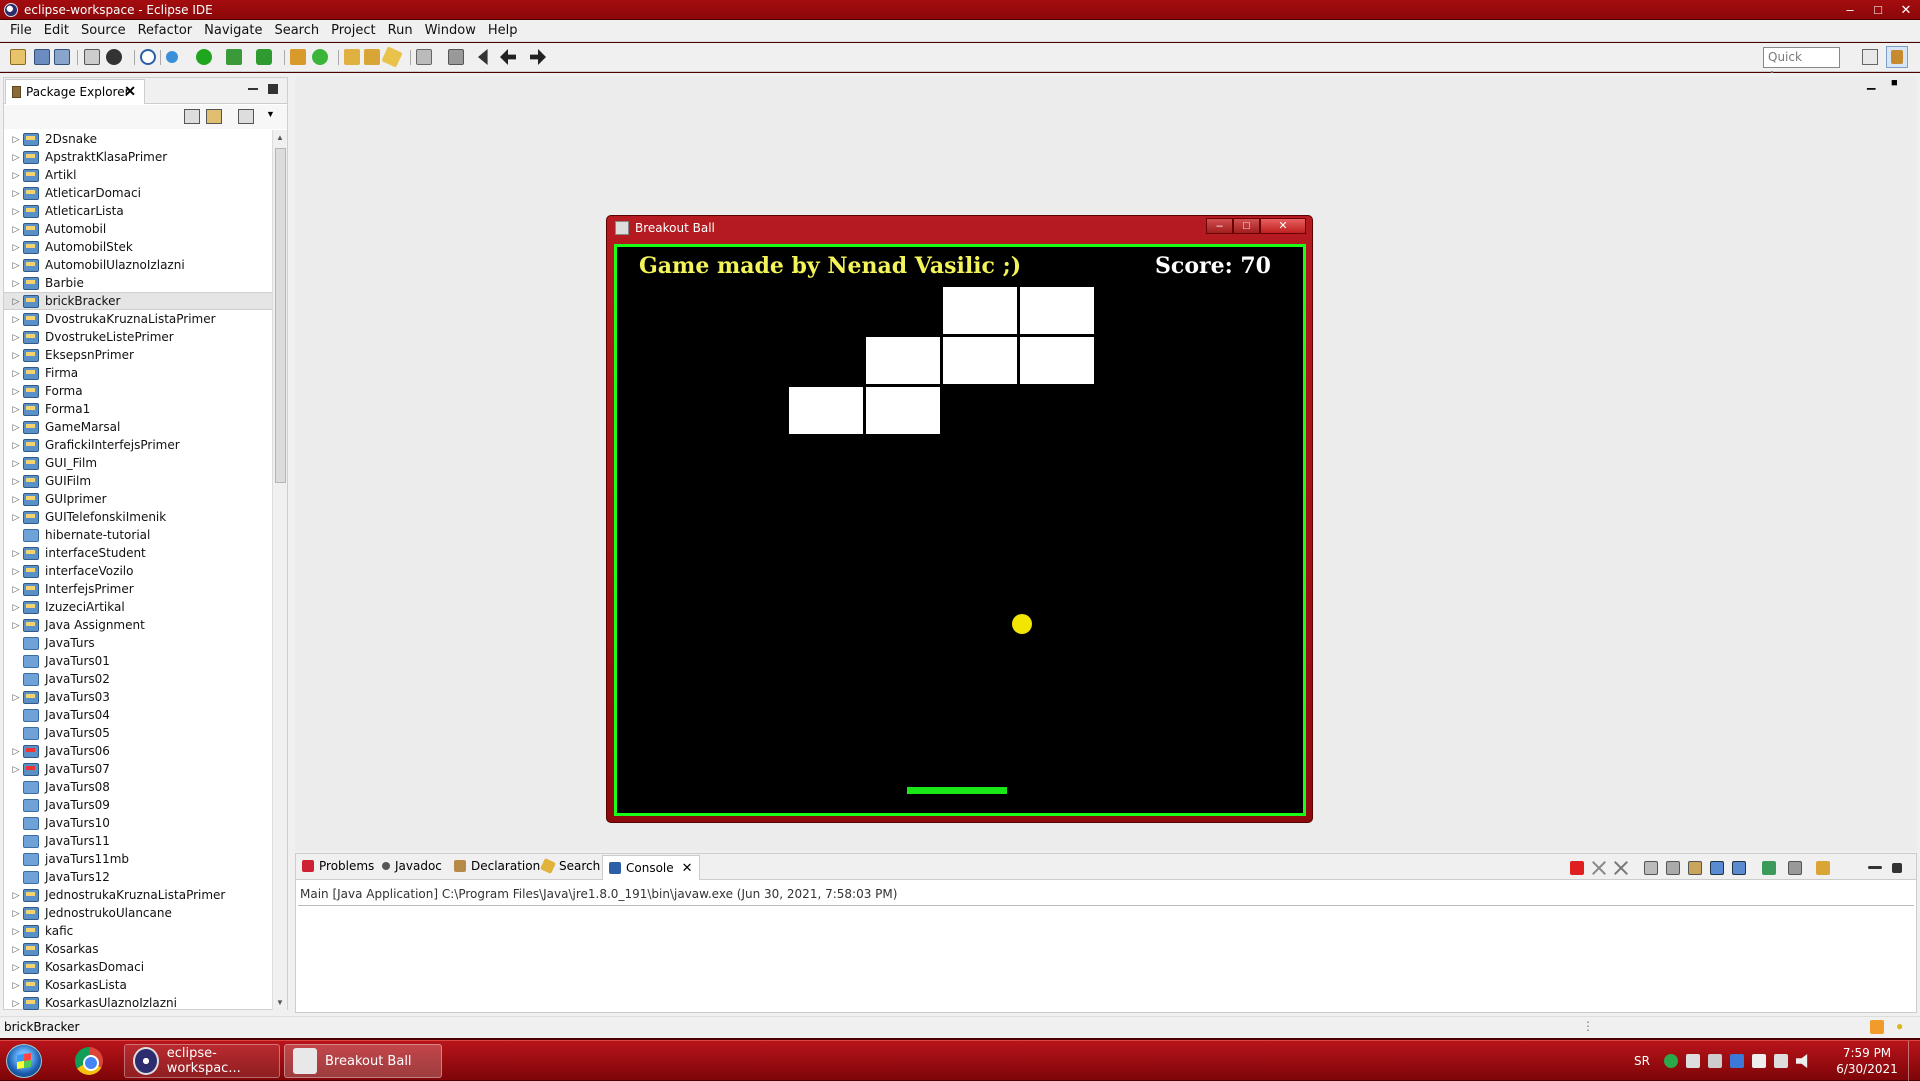 This screenshot has height=1081, width=1920. I want to click on menu-run: Run, so click(400, 30).